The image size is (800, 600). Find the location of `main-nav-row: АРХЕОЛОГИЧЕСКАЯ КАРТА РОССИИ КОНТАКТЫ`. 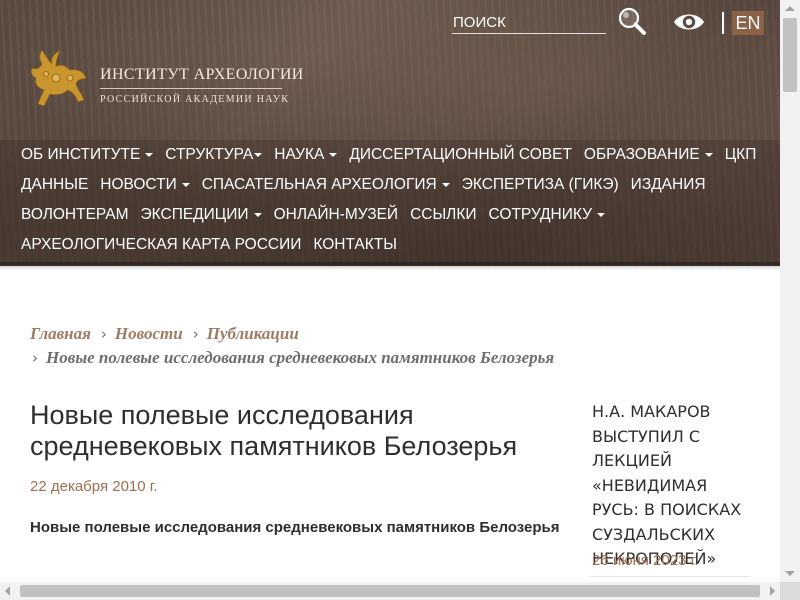

main-nav-row: АРХЕОЛОГИЧЕСКАЯ КАРТА РОССИИ КОНТАКТЫ is located at coordinates (215, 245).